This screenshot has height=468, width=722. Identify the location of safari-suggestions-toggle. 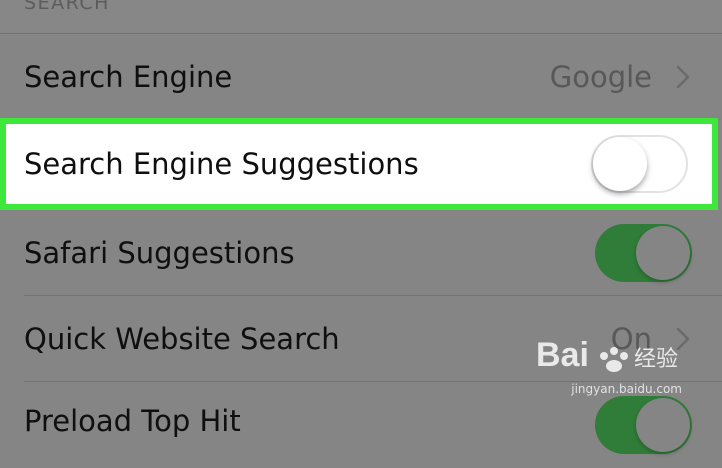
(643, 253).